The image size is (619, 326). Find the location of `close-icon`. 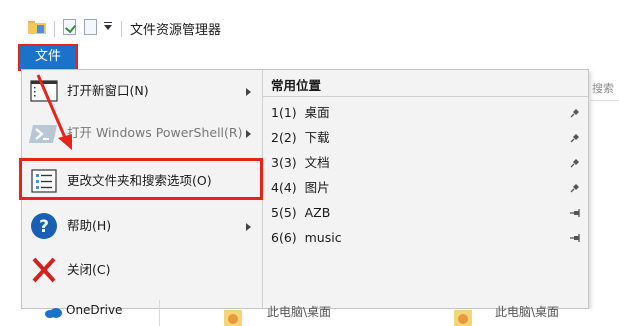

close-icon is located at coordinates (44, 270).